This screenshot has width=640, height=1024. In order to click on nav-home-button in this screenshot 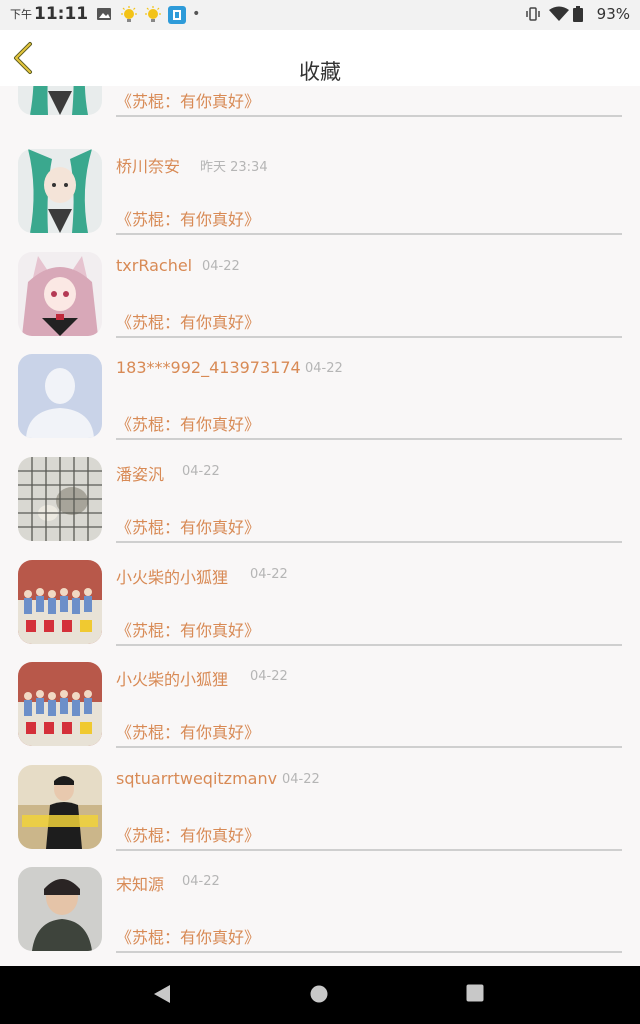, I will do `click(319, 996)`.